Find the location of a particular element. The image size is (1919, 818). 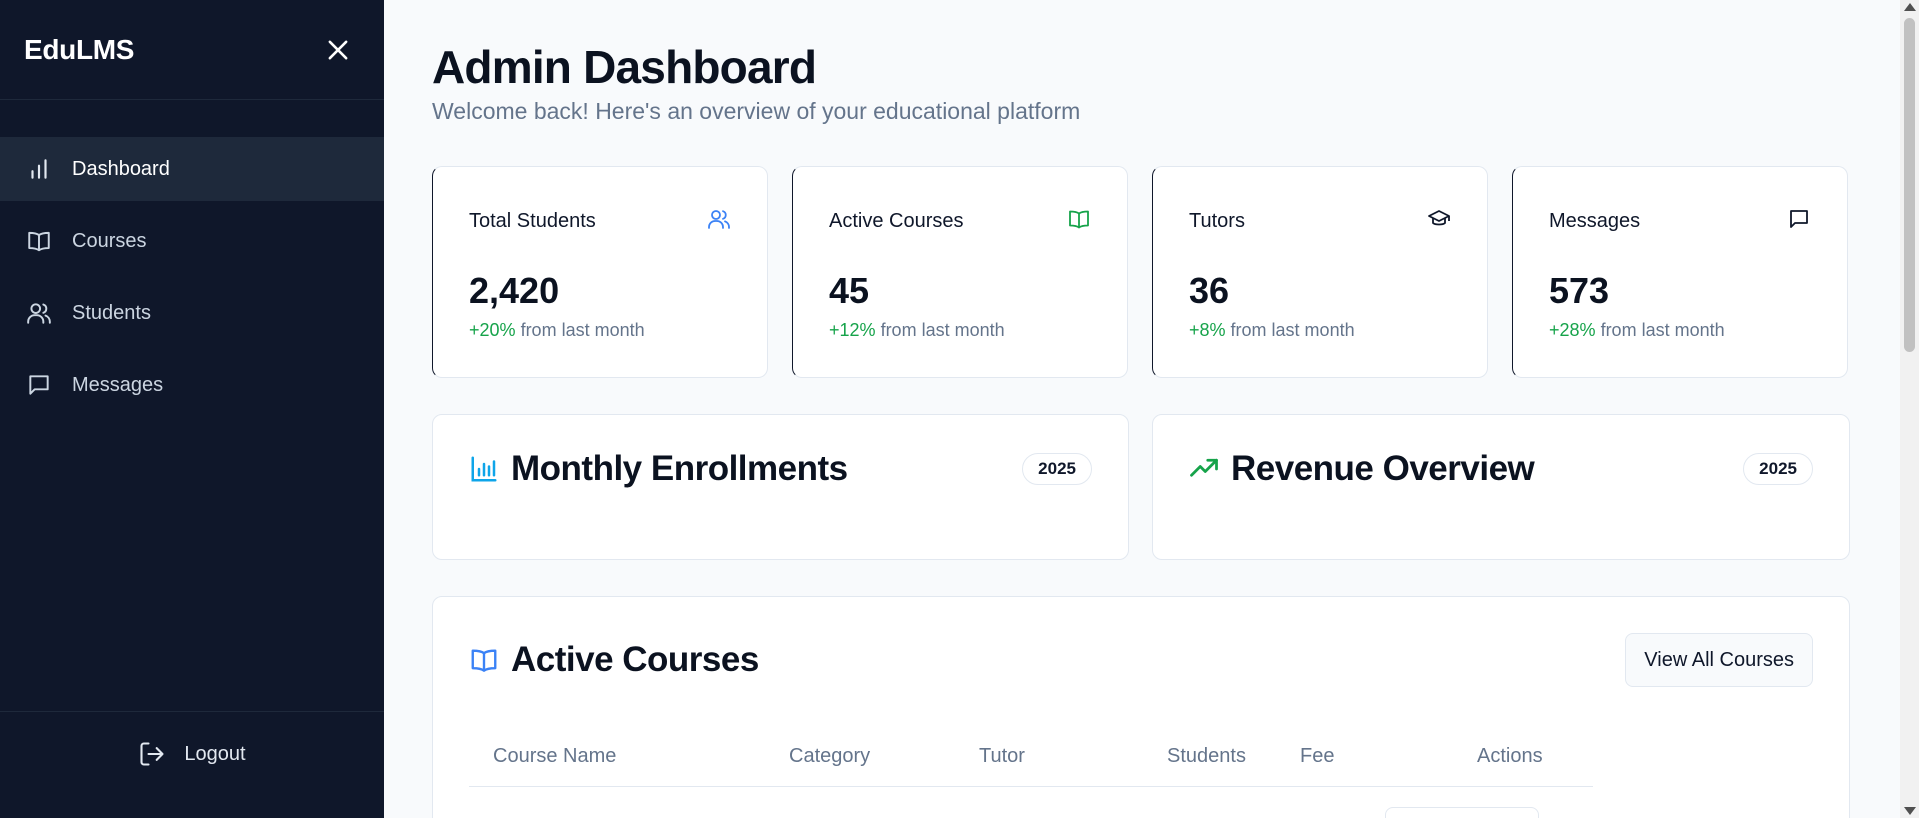

monthly-enrollments-card: Monthly Enrollments 2025 is located at coordinates (780, 487).